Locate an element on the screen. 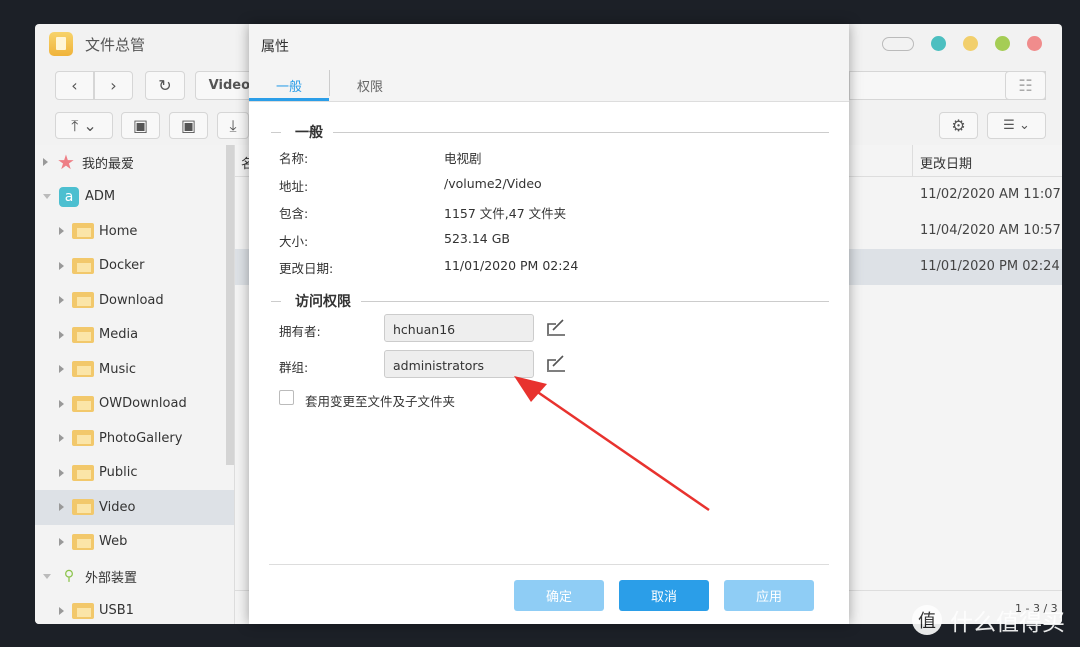 The height and width of the screenshot is (647, 1080). filter-icon: ☷ is located at coordinates (1025, 85).